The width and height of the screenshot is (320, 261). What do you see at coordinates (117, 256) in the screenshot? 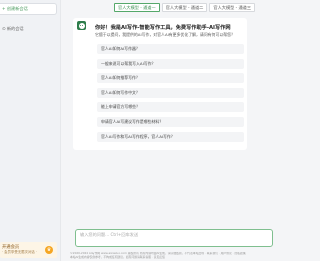
I see `footer-line-2: 本站AI生成内容仅供参考，不构成任何建议。如有问题请联系客服 · 意见反馈` at bounding box center [117, 256].